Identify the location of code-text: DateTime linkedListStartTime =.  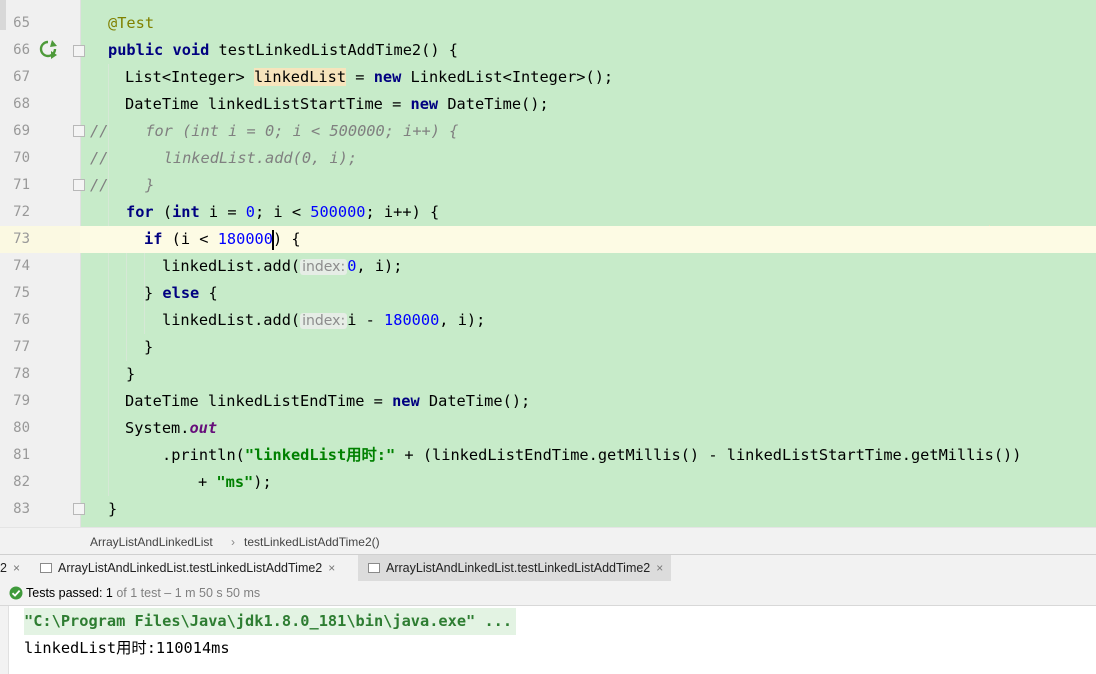
(268, 104).